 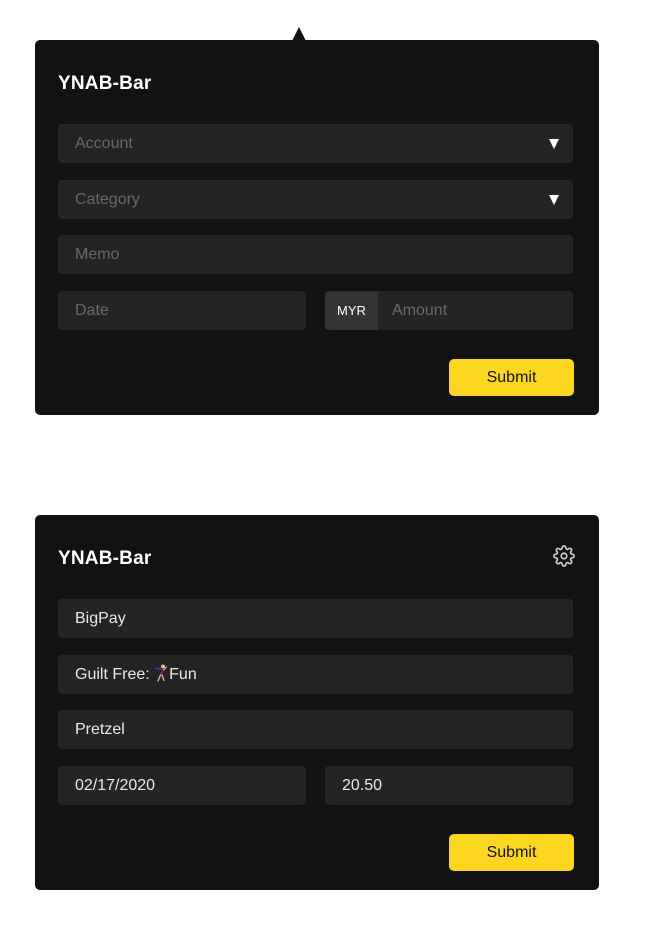 I want to click on memo-input: Pretzel, so click(x=315, y=729).